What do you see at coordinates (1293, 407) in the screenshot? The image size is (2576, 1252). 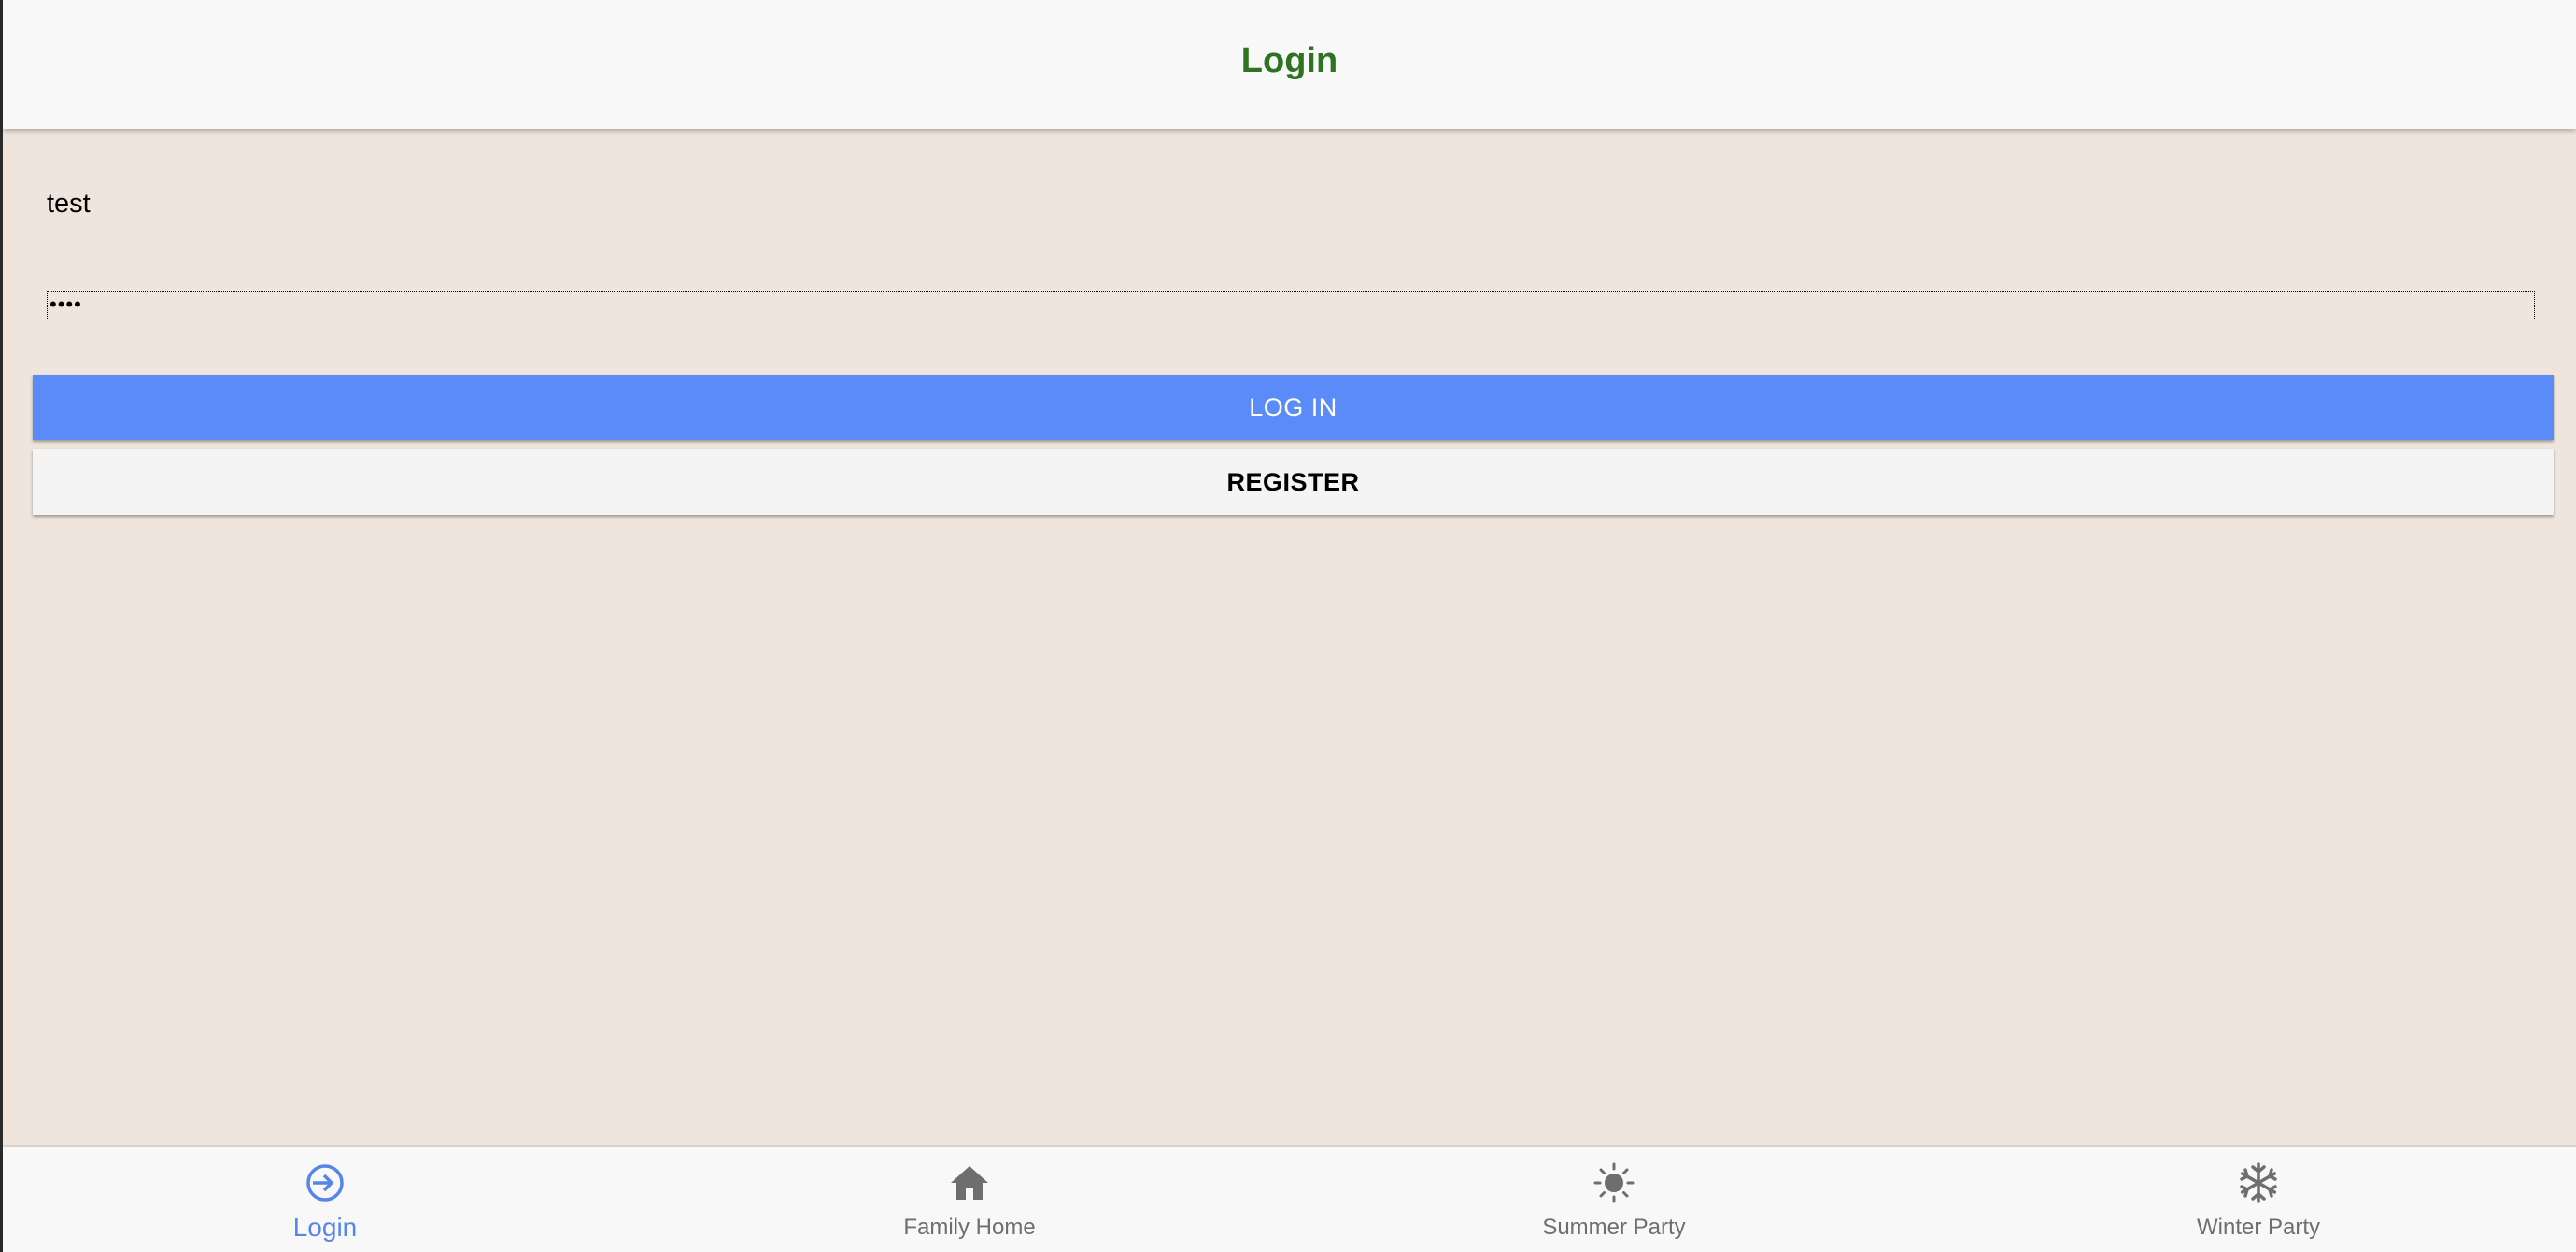 I see `login-button: LOG IN` at bounding box center [1293, 407].